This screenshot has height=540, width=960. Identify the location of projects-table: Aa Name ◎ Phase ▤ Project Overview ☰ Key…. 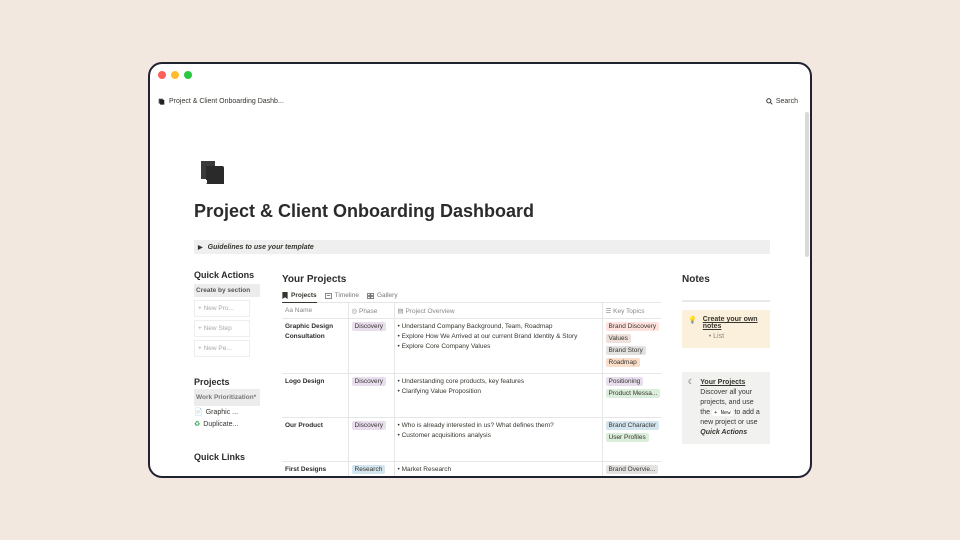
(471, 389).